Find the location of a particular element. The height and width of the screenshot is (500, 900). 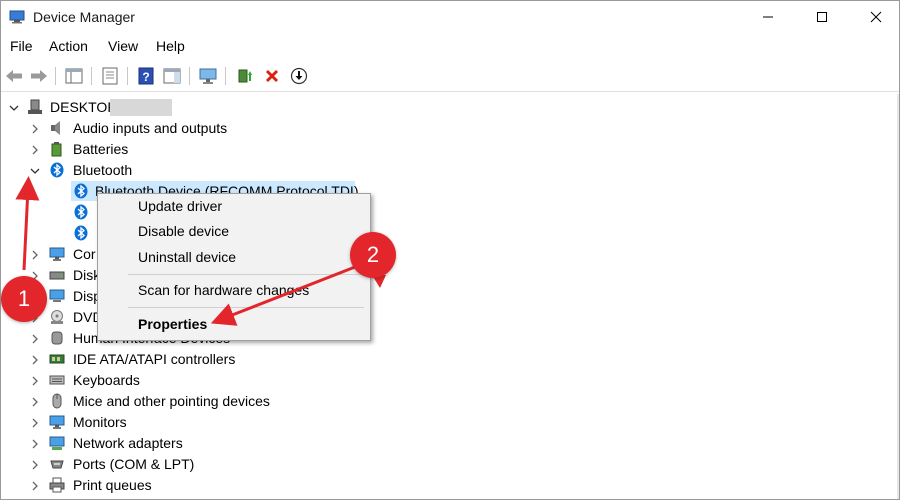

annotation-arrows is located at coordinates (200, 251).